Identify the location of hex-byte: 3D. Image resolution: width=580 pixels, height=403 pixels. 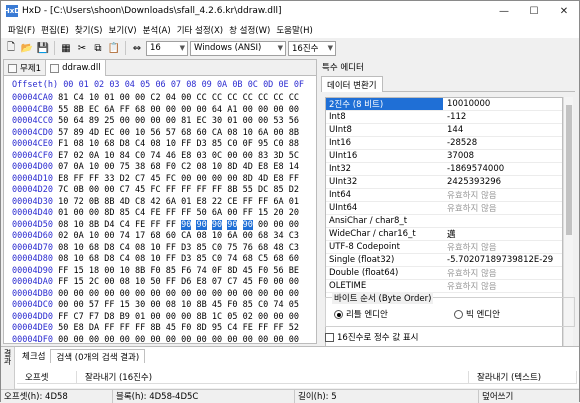
(278, 156).